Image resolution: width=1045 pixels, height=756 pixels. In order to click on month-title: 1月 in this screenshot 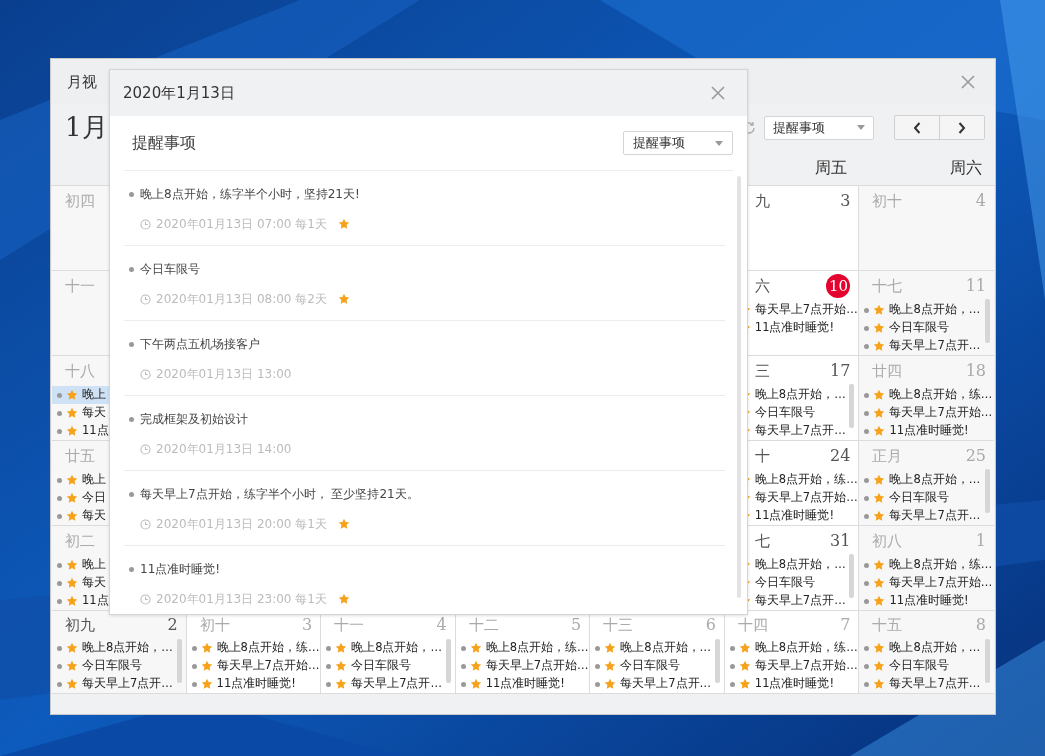, I will do `click(86, 127)`.